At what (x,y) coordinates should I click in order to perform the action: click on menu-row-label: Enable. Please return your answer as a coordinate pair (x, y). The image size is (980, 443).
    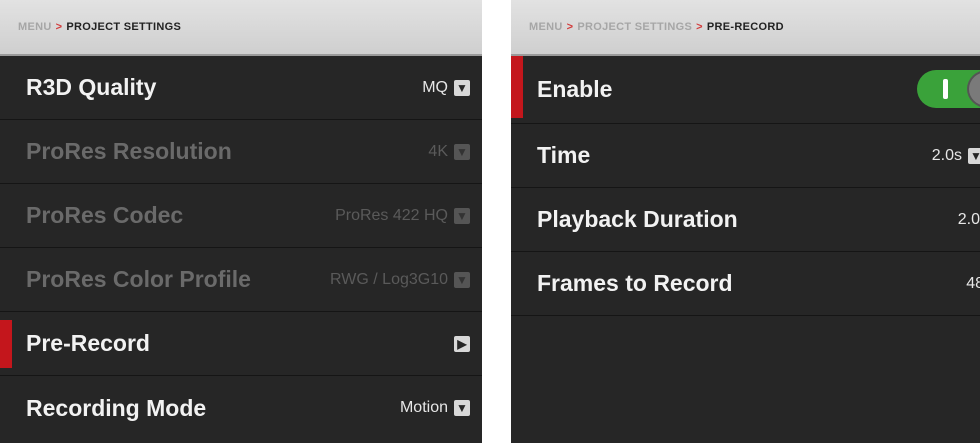
    Looking at the image, I should click on (575, 89).